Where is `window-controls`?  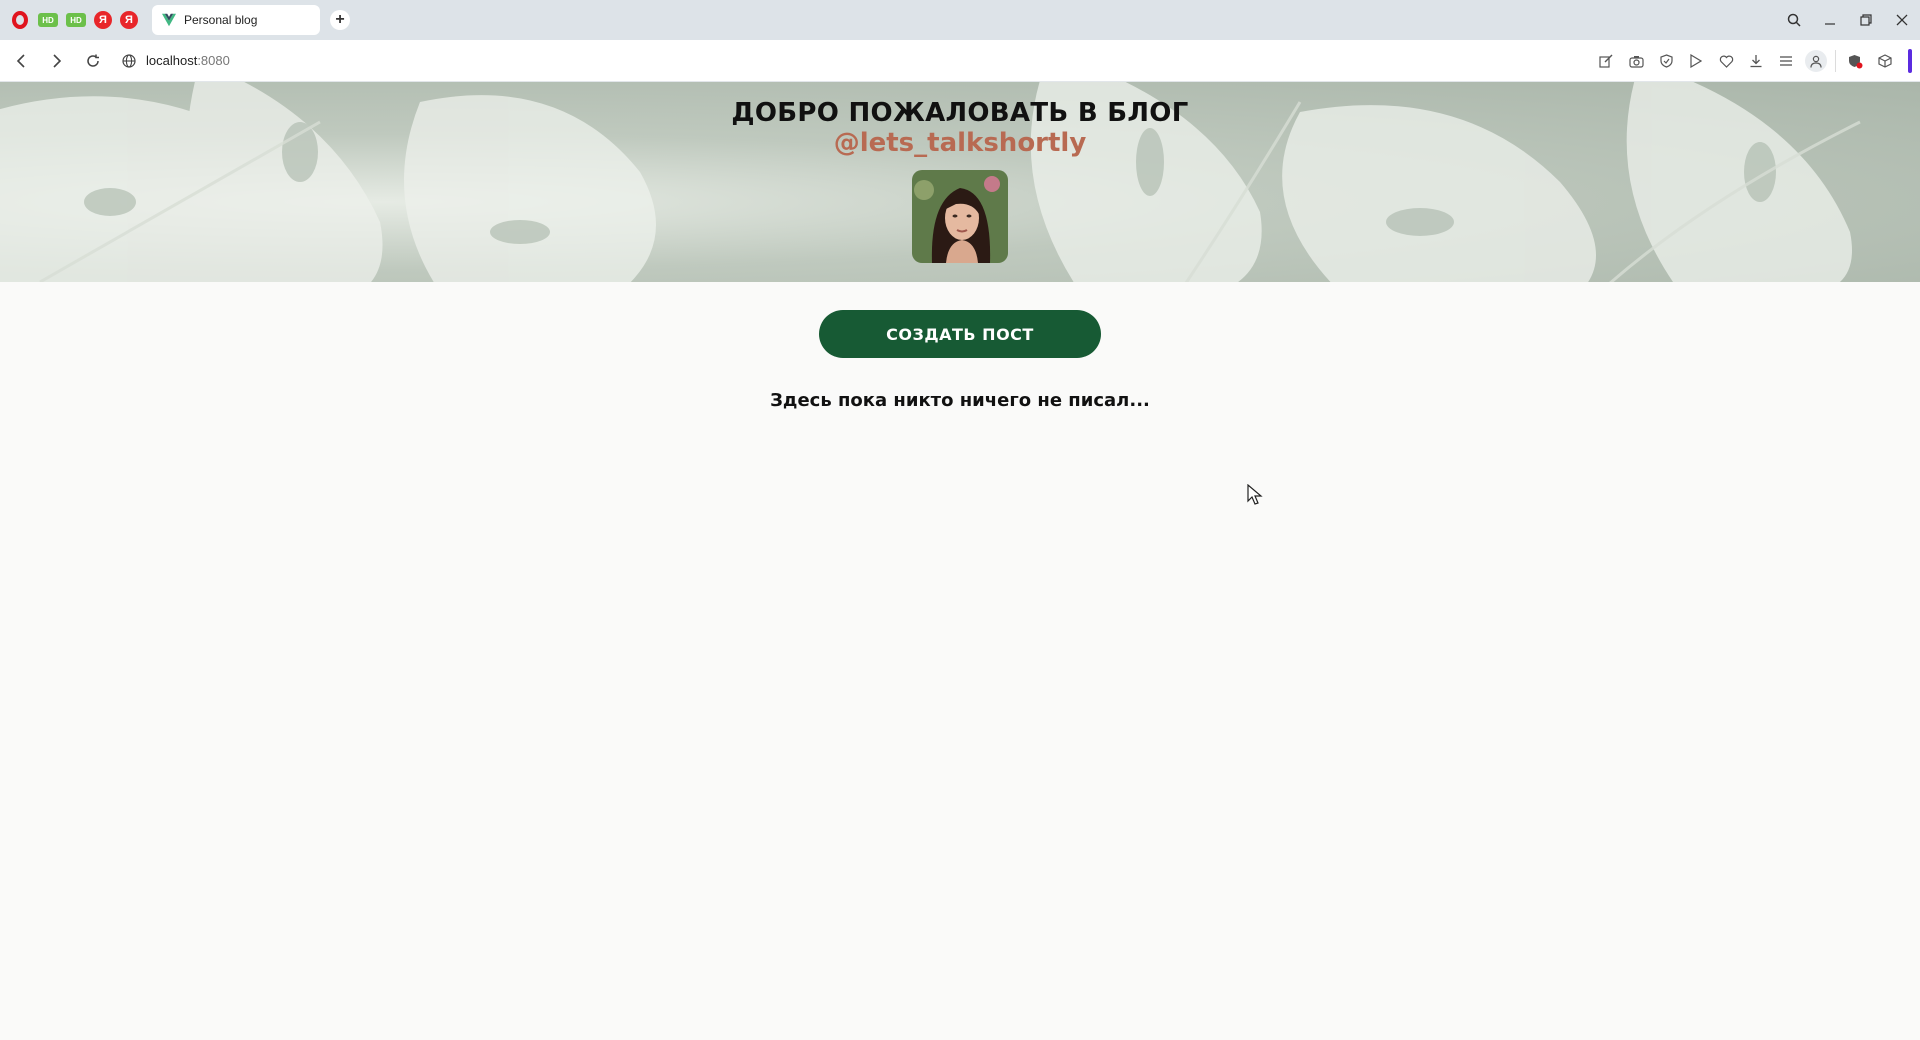 window-controls is located at coordinates (1848, 20).